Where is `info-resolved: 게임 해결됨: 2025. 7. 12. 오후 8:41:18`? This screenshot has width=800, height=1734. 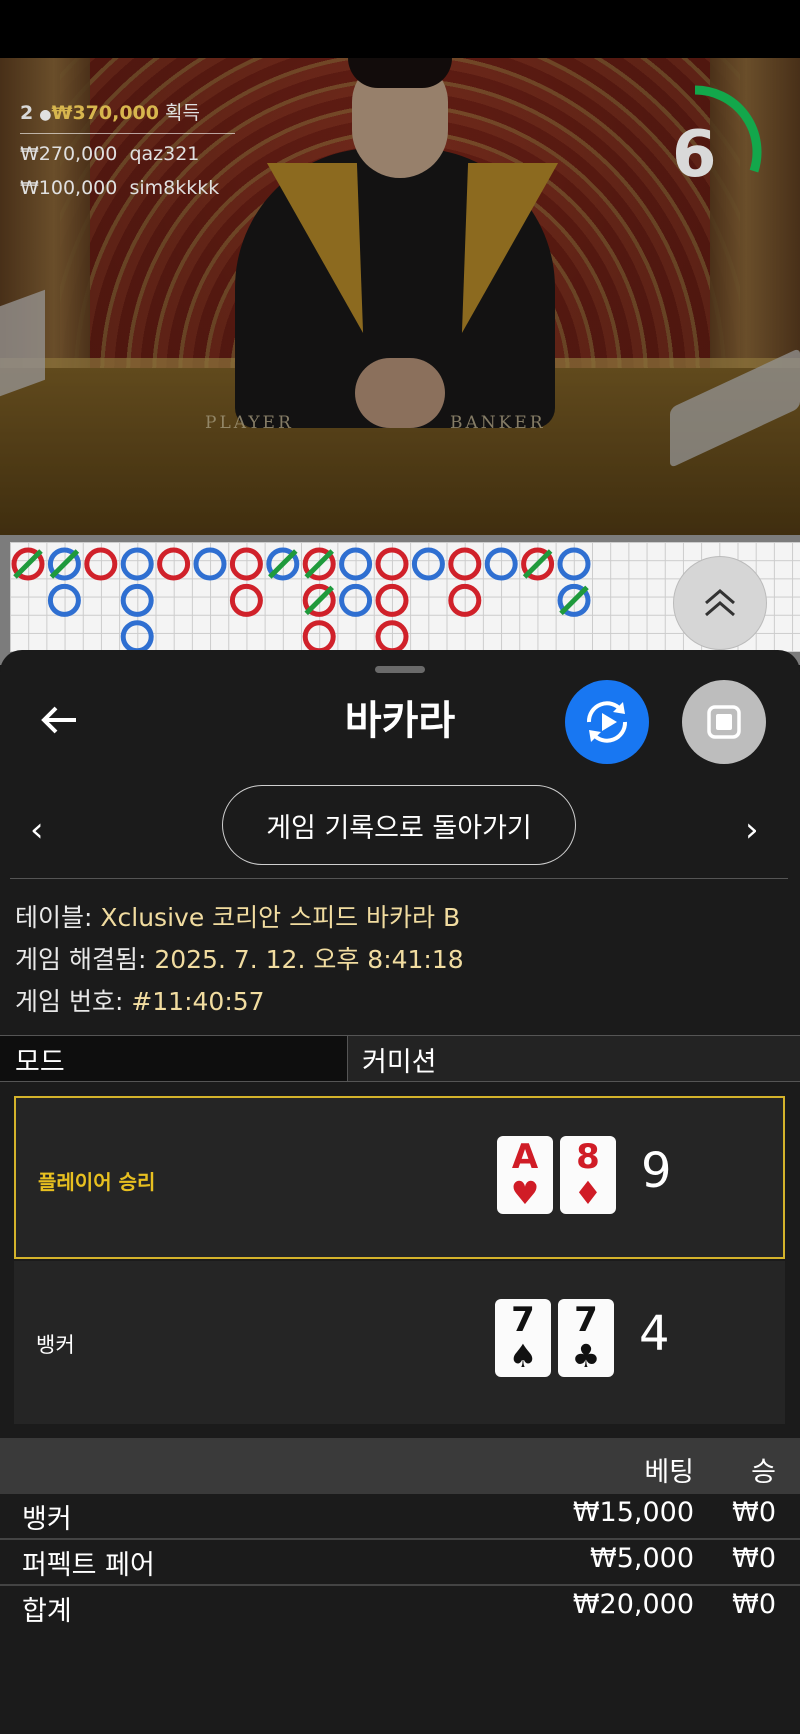 info-resolved: 게임 해결됨: 2025. 7. 12. 오후 8:41:18 is located at coordinates (239, 958).